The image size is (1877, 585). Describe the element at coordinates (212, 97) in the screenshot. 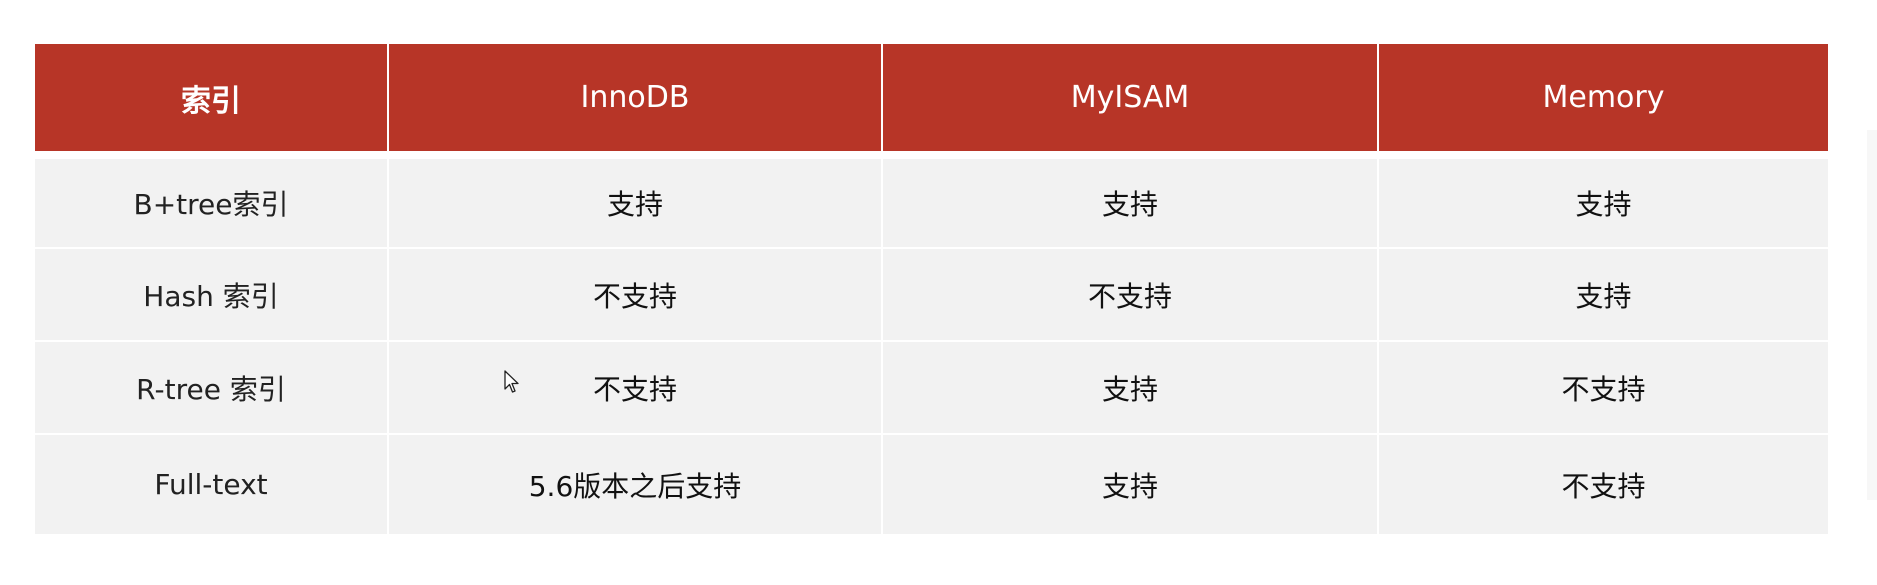

I see `header-index: 索引` at that location.